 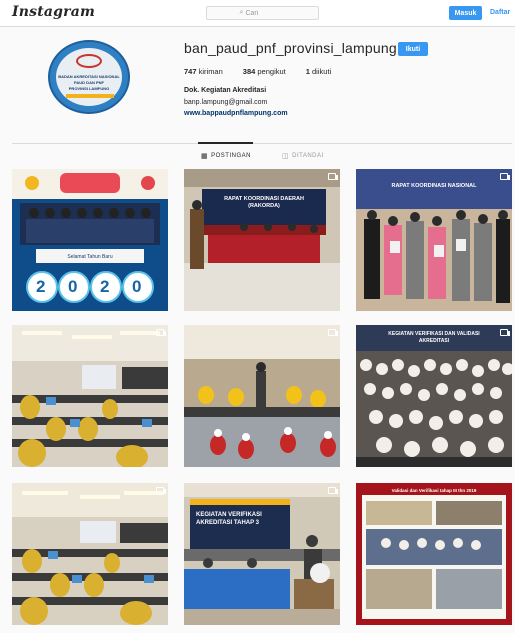 What do you see at coordinates (89, 88) in the screenshot?
I see `avatar-text-line3: PROVINSI LAMPUNG` at bounding box center [89, 88].